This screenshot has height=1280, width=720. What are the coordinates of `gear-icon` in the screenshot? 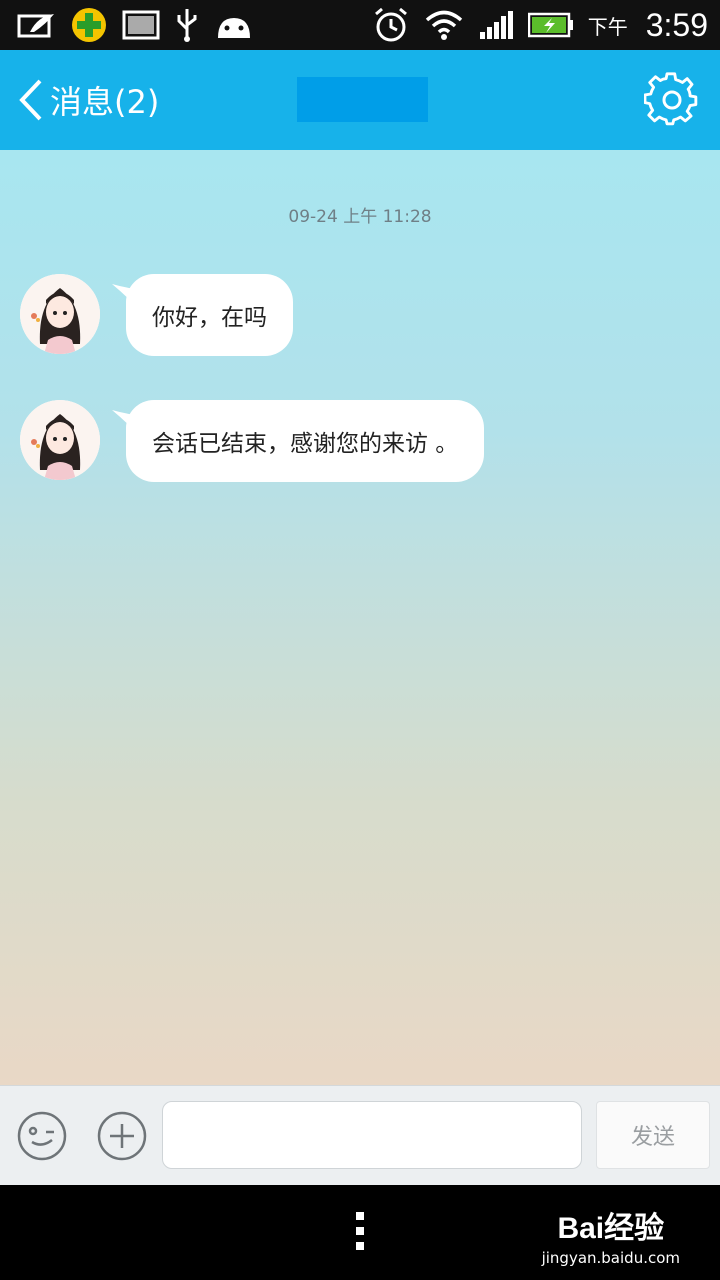 It's located at (672, 100).